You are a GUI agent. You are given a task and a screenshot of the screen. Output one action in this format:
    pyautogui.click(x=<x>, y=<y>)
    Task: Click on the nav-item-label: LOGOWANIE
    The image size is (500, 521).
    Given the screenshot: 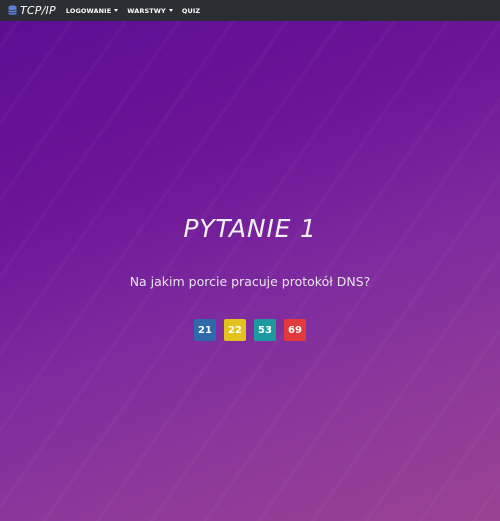 What is the action you would take?
    pyautogui.click(x=88, y=10)
    